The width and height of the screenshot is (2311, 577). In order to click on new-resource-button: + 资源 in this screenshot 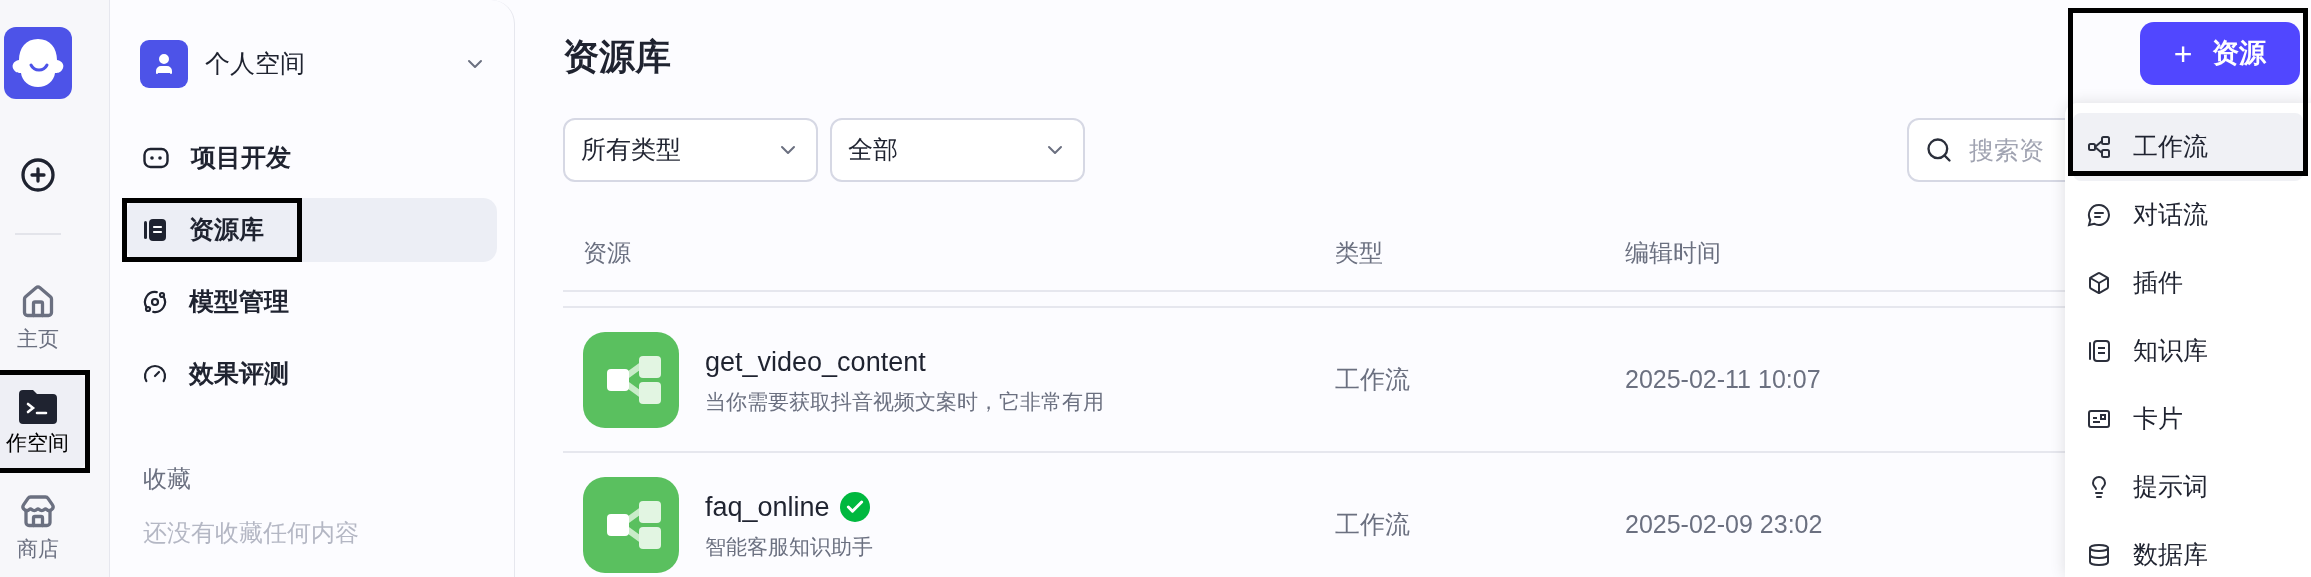, I will do `click(2220, 53)`.